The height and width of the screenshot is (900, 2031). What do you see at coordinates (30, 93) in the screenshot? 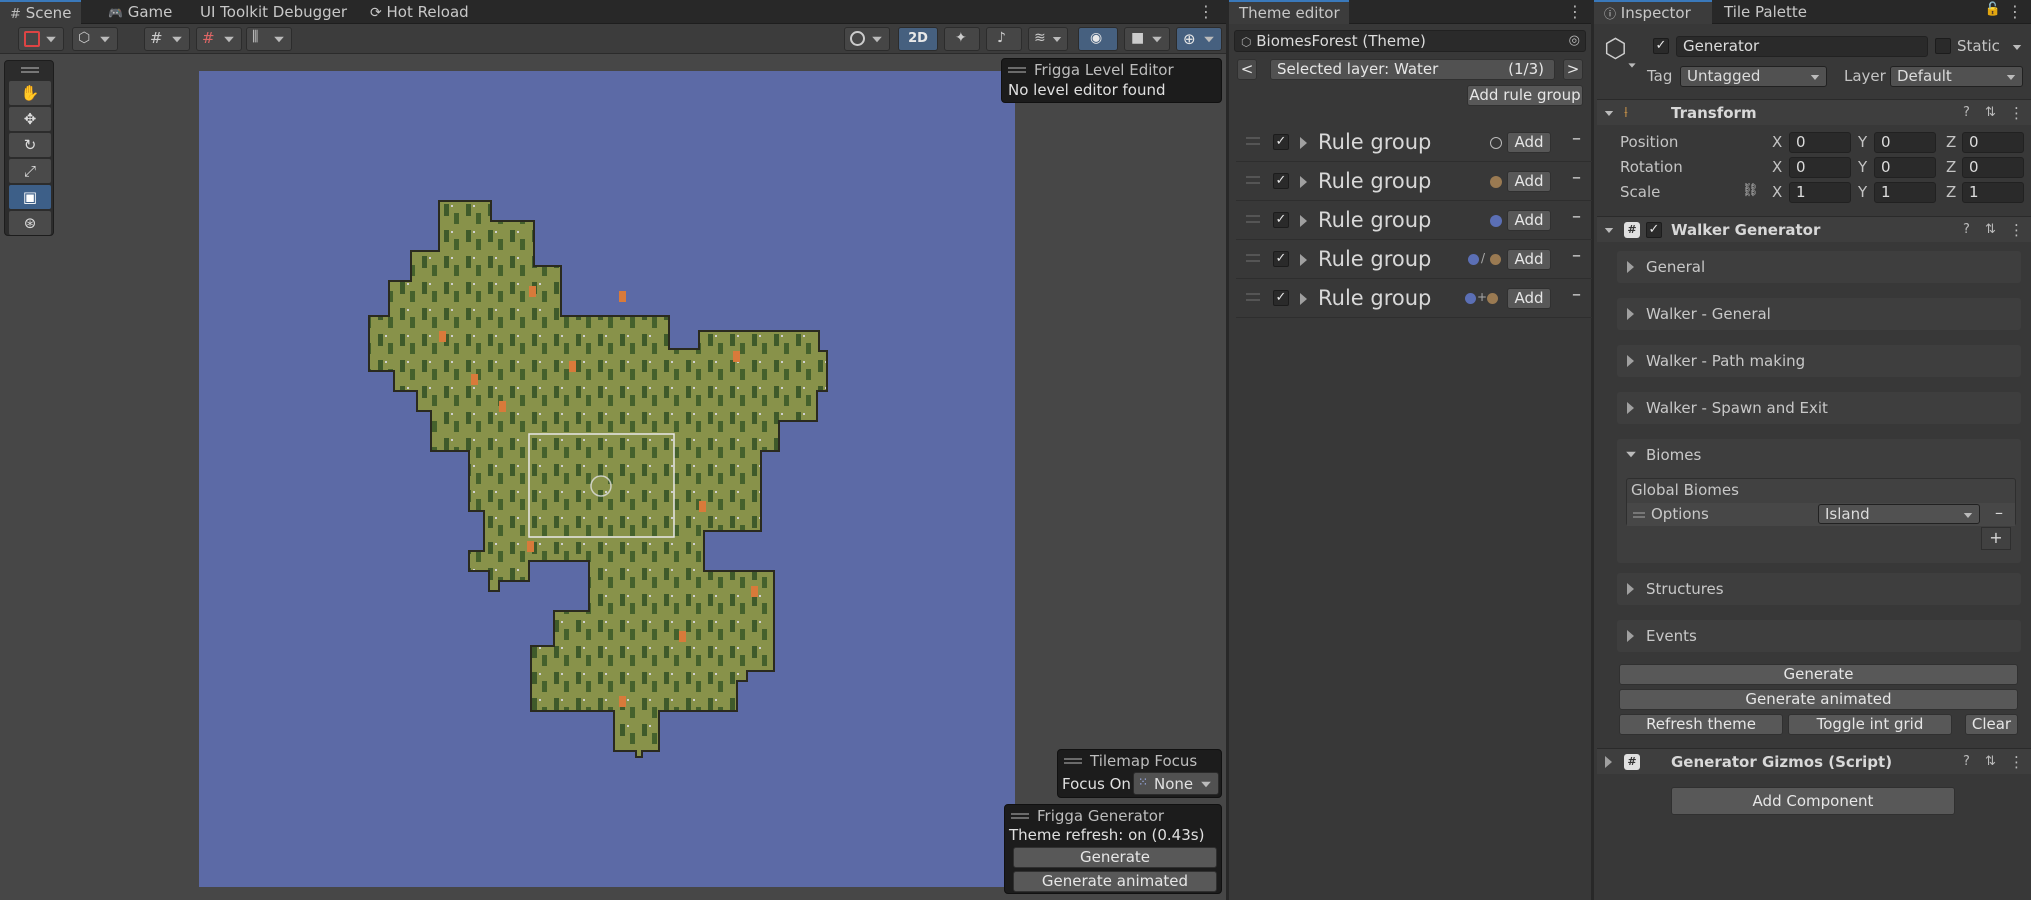
I see `hand-tool: ✋` at bounding box center [30, 93].